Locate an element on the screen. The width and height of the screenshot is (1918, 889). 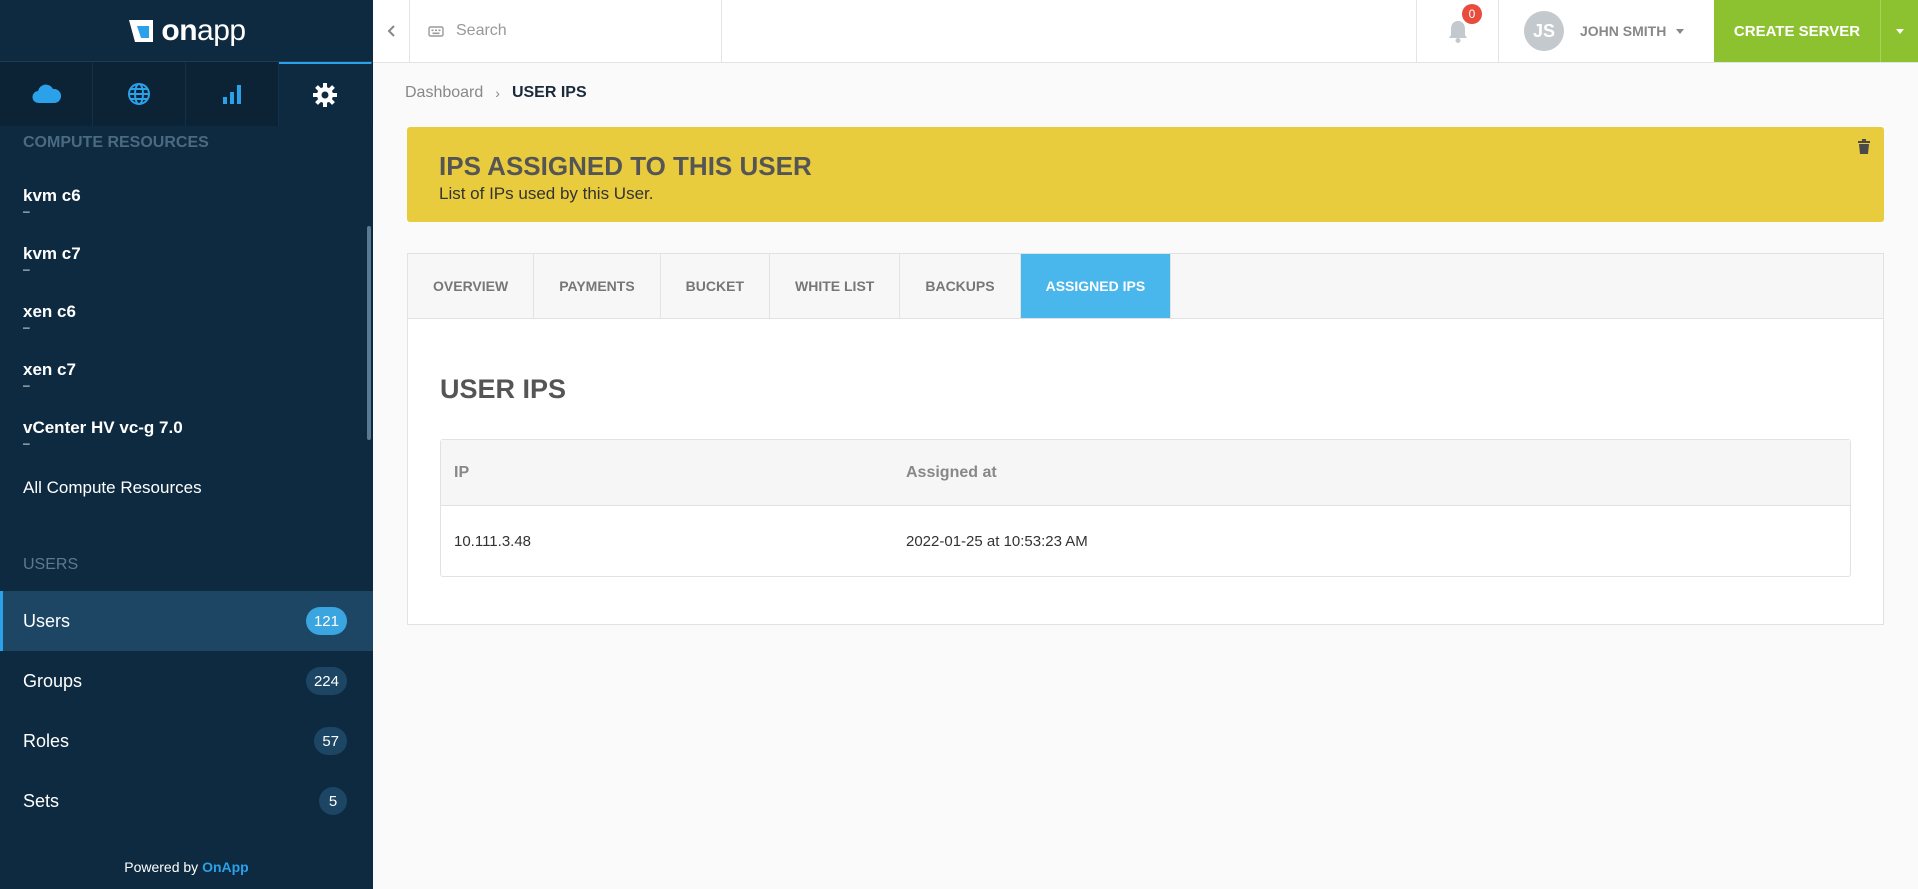
compute-resource-item: xen c6 – is located at coordinates (49, 318).